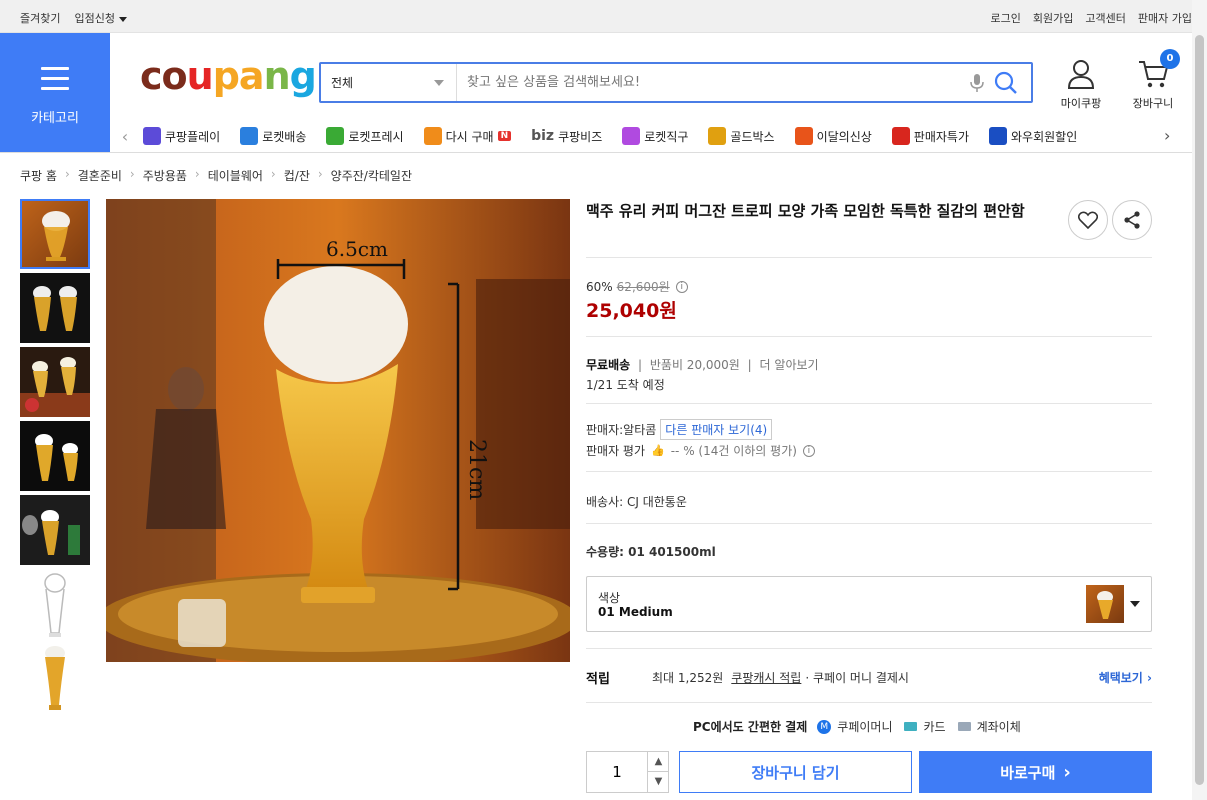  Describe the element at coordinates (930, 136) in the screenshot. I see `nav-item: 판매자특가` at that location.